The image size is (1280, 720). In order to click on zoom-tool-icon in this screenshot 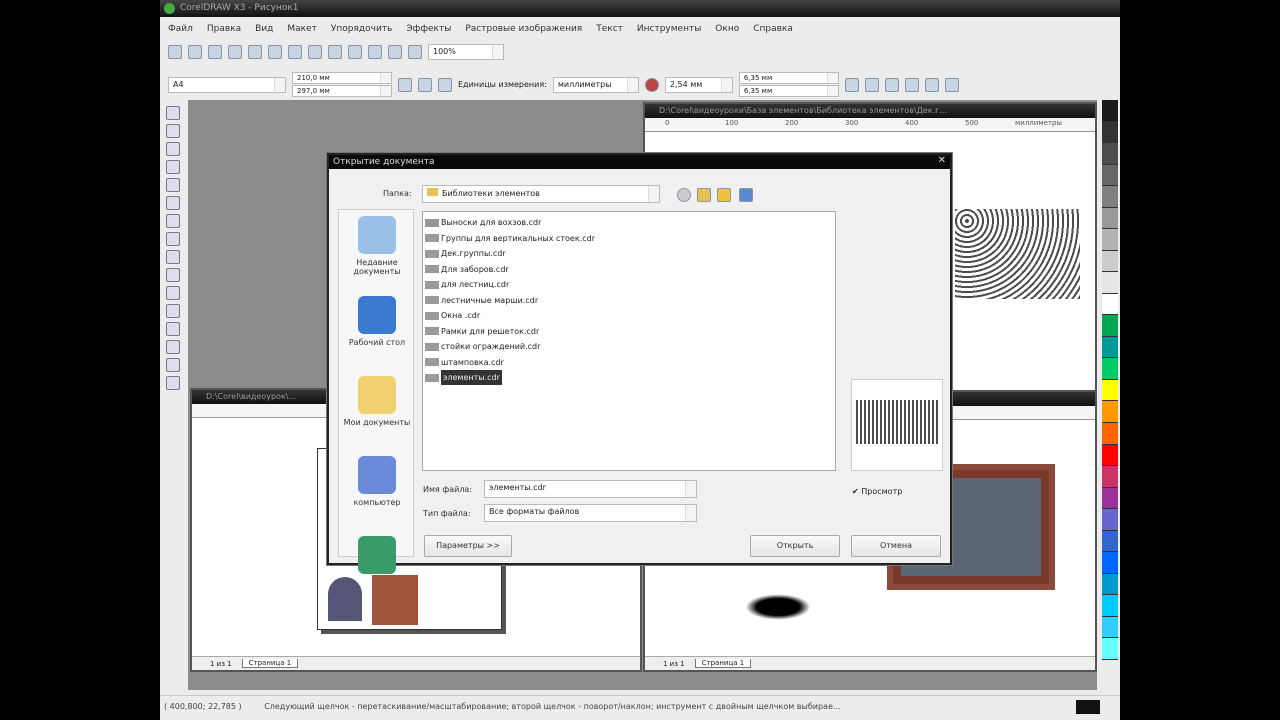, I will do `click(173, 167)`.